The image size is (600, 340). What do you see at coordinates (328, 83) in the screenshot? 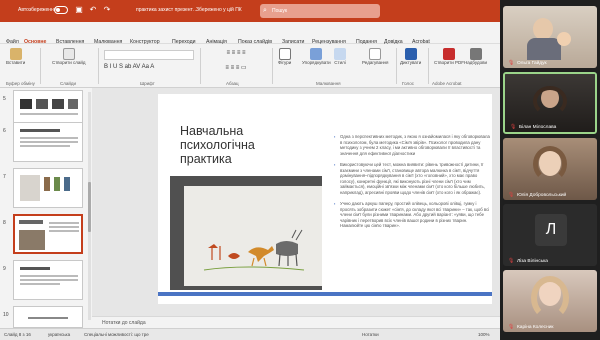
I see `group-drawing: Малювання` at bounding box center [328, 83].